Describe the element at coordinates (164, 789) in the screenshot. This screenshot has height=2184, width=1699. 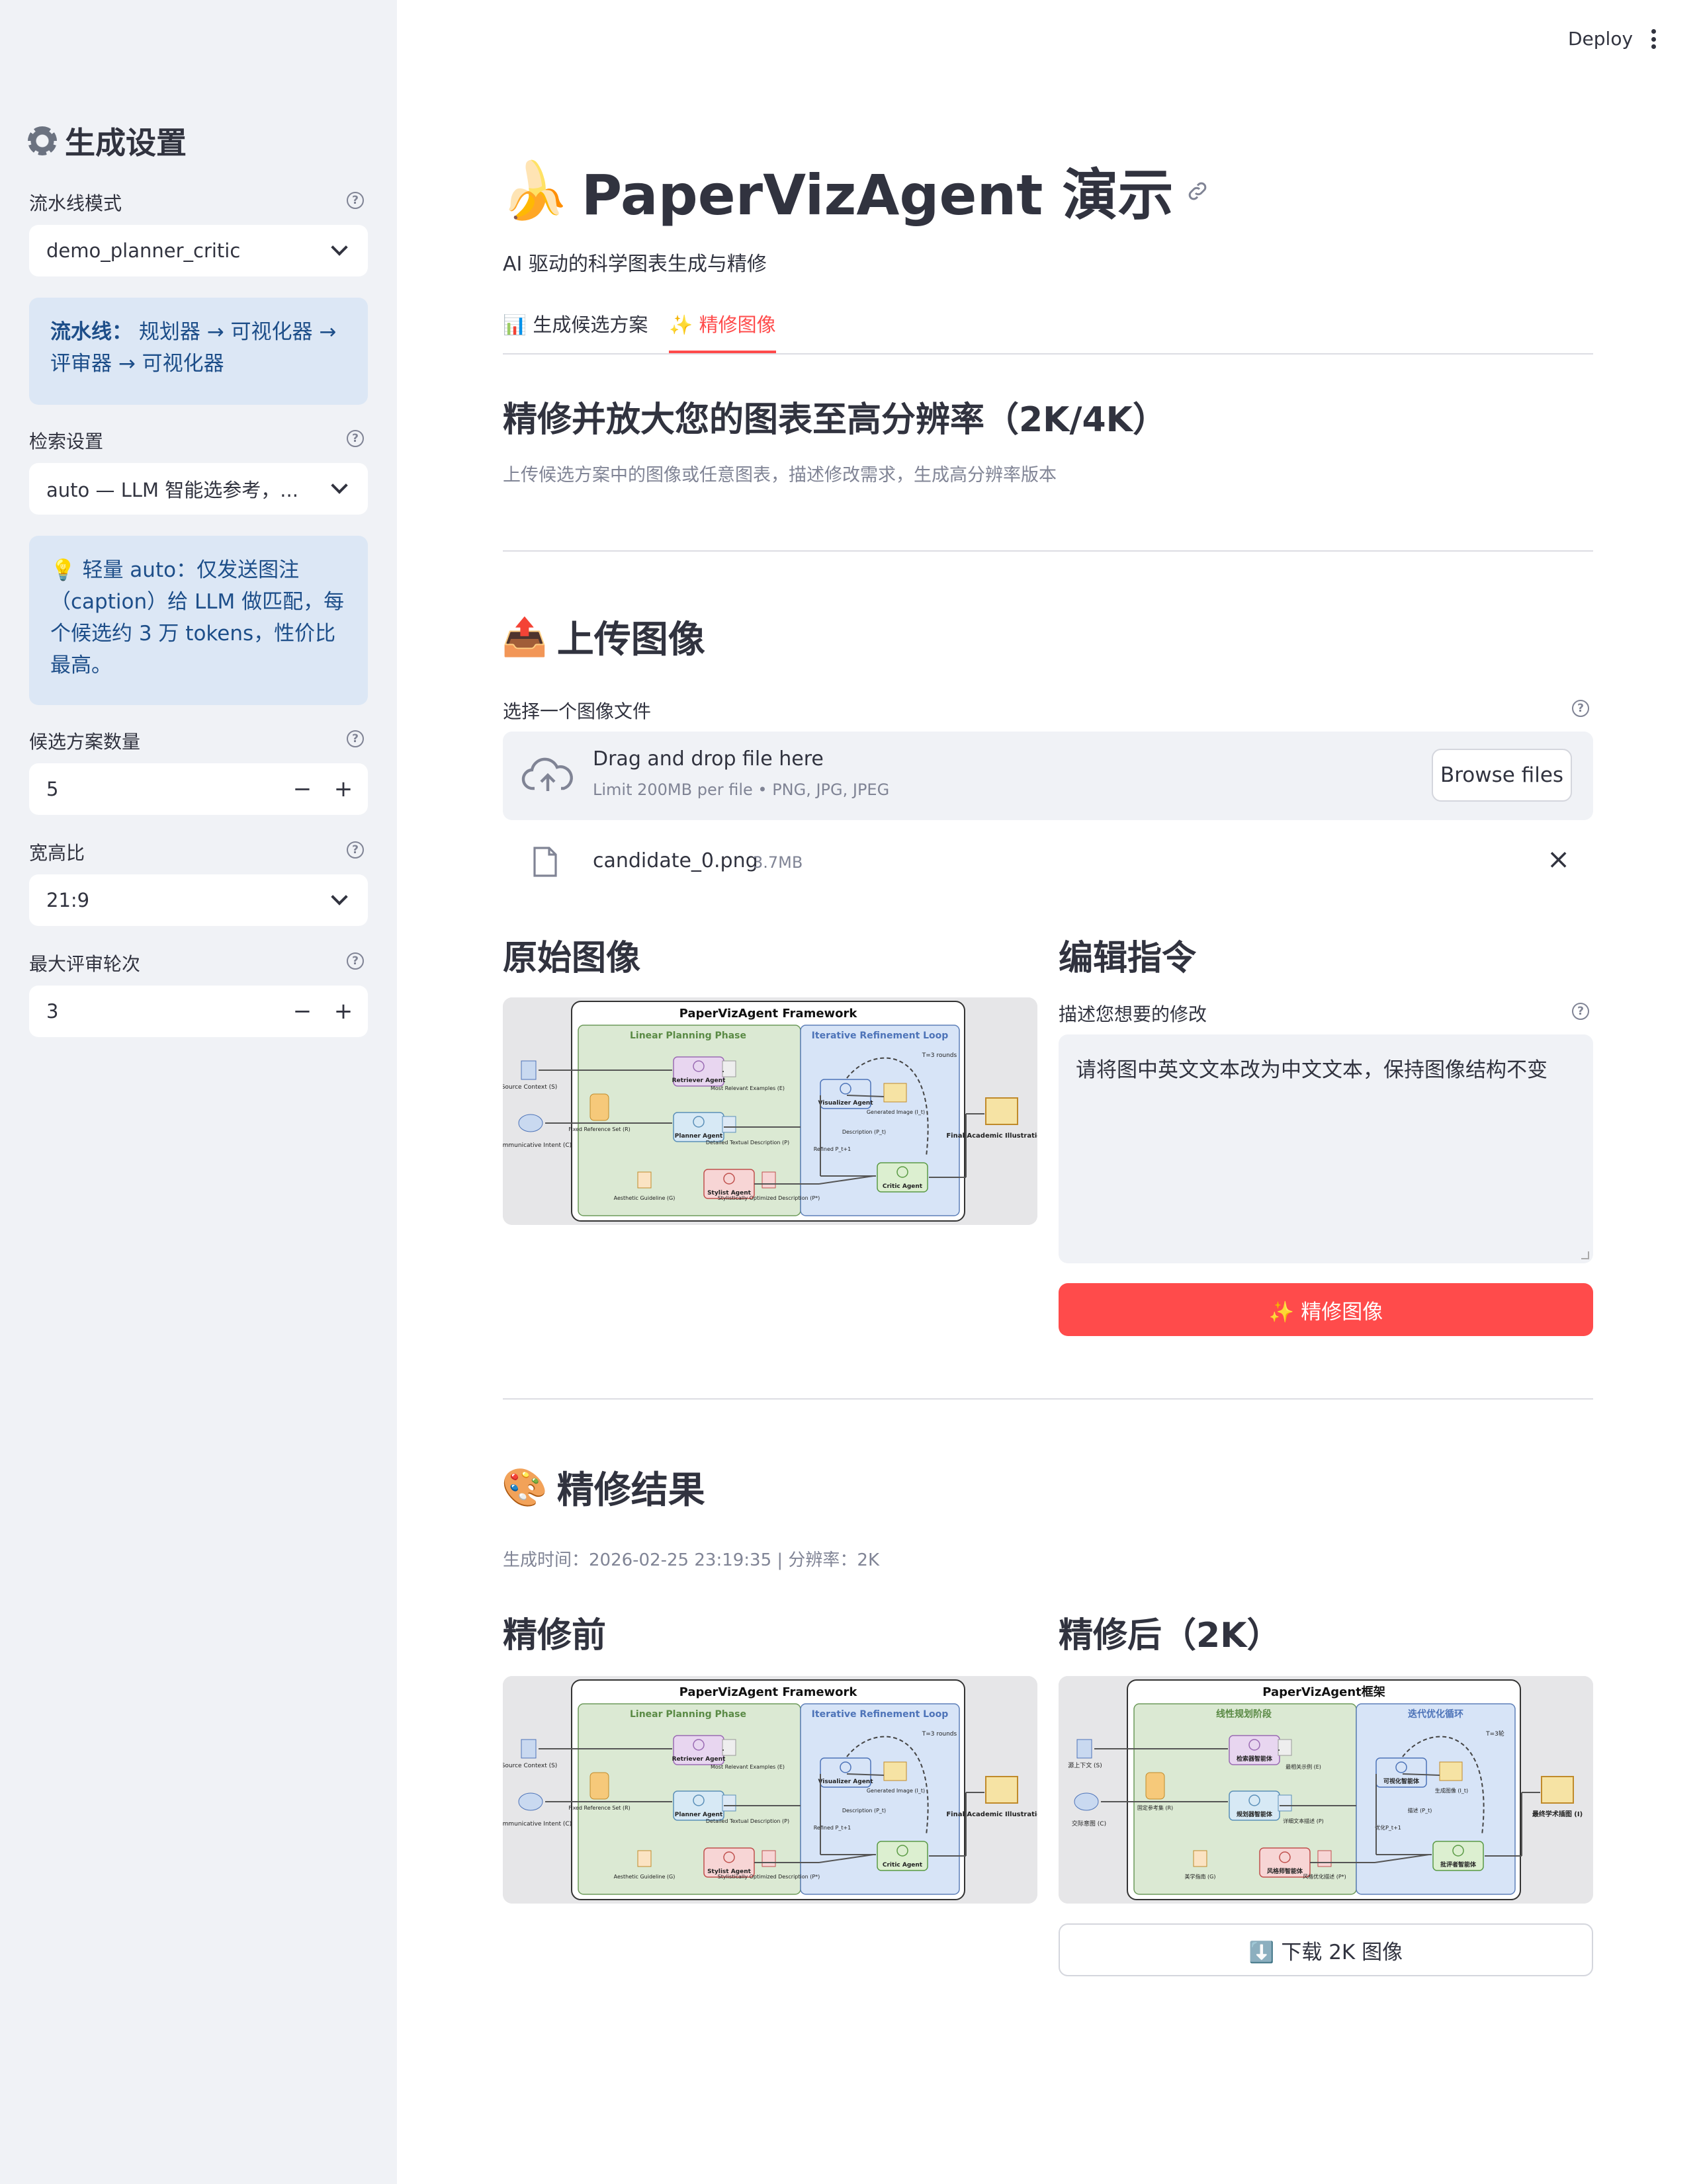
I see `candidates-value: 5` at that location.